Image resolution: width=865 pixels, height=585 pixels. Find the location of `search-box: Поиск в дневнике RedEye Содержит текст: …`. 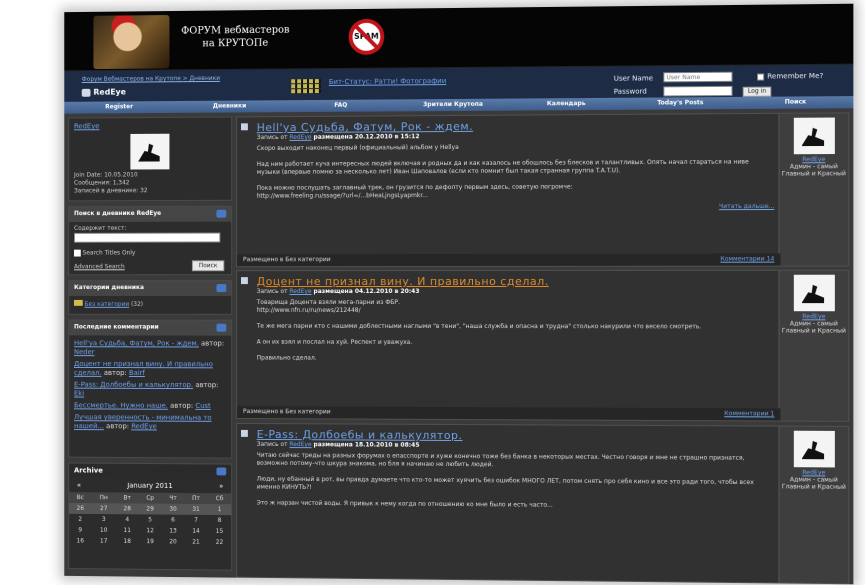

search-box: Поиск в дневнике RedEye Содержит текст: … is located at coordinates (150, 241).